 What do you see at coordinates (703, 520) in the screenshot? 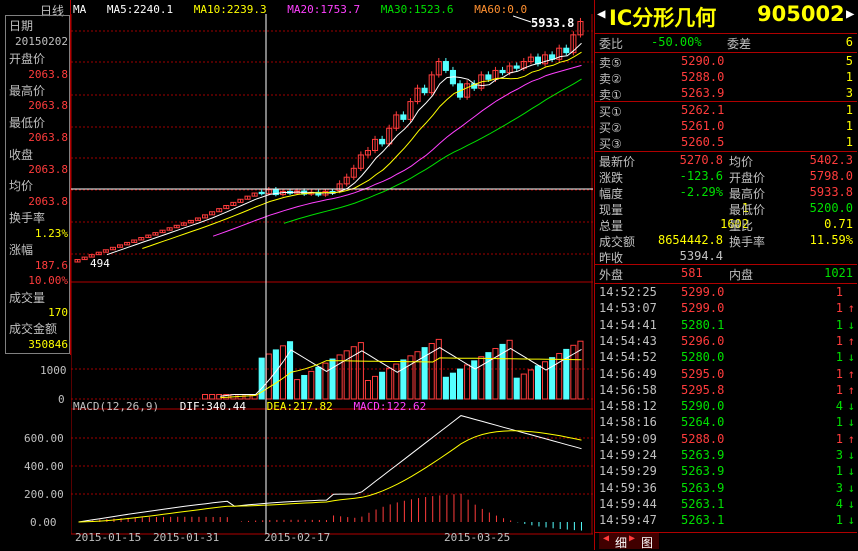
I see `tick-price: 5263.1` at bounding box center [703, 520].